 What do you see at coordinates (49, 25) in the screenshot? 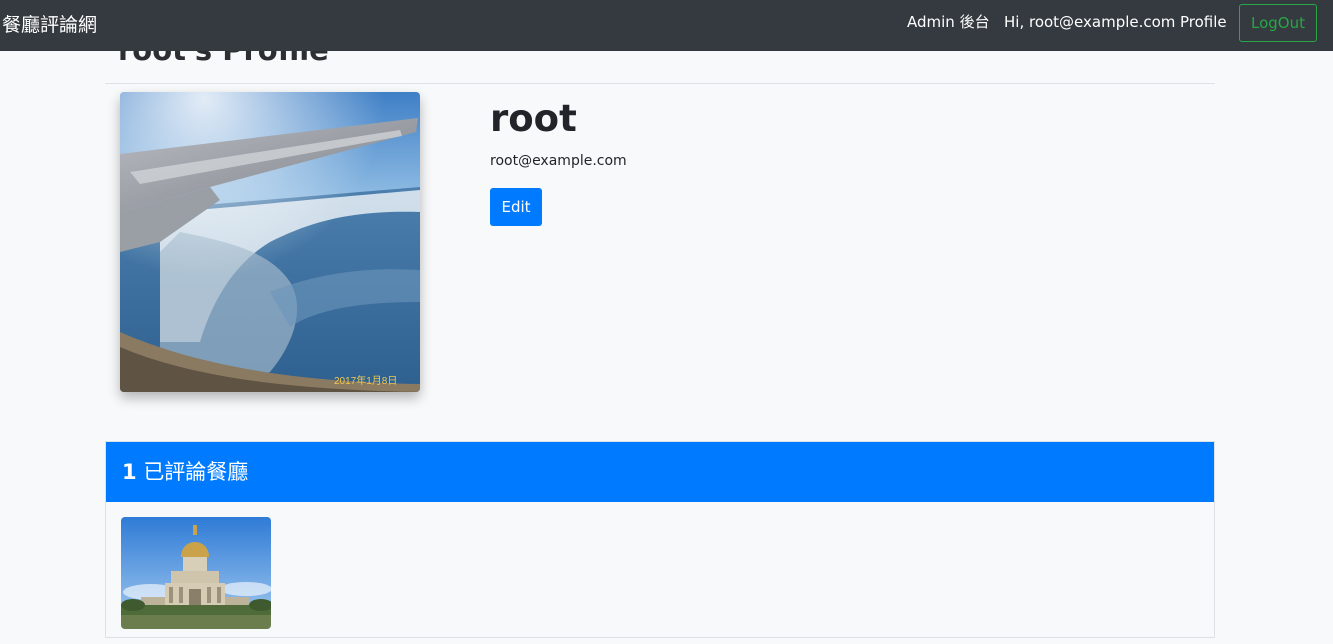
I see `brand-link: 餐廳評論網` at bounding box center [49, 25].